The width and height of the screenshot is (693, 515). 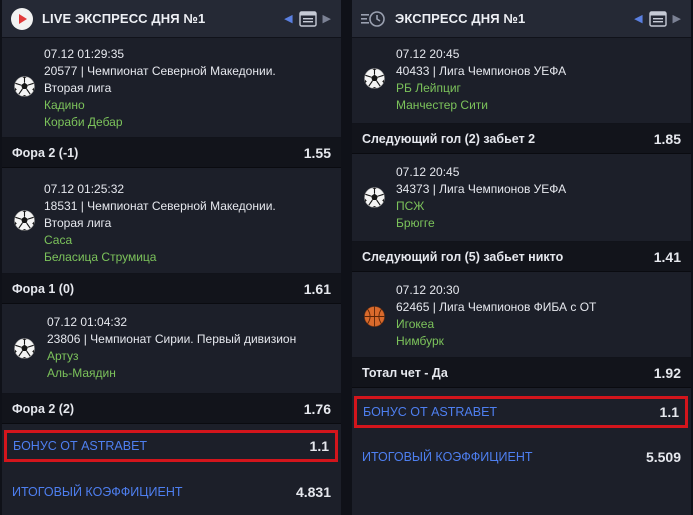 I want to click on event-datetime: 07.12 01:29:35, so click(x=84, y=54).